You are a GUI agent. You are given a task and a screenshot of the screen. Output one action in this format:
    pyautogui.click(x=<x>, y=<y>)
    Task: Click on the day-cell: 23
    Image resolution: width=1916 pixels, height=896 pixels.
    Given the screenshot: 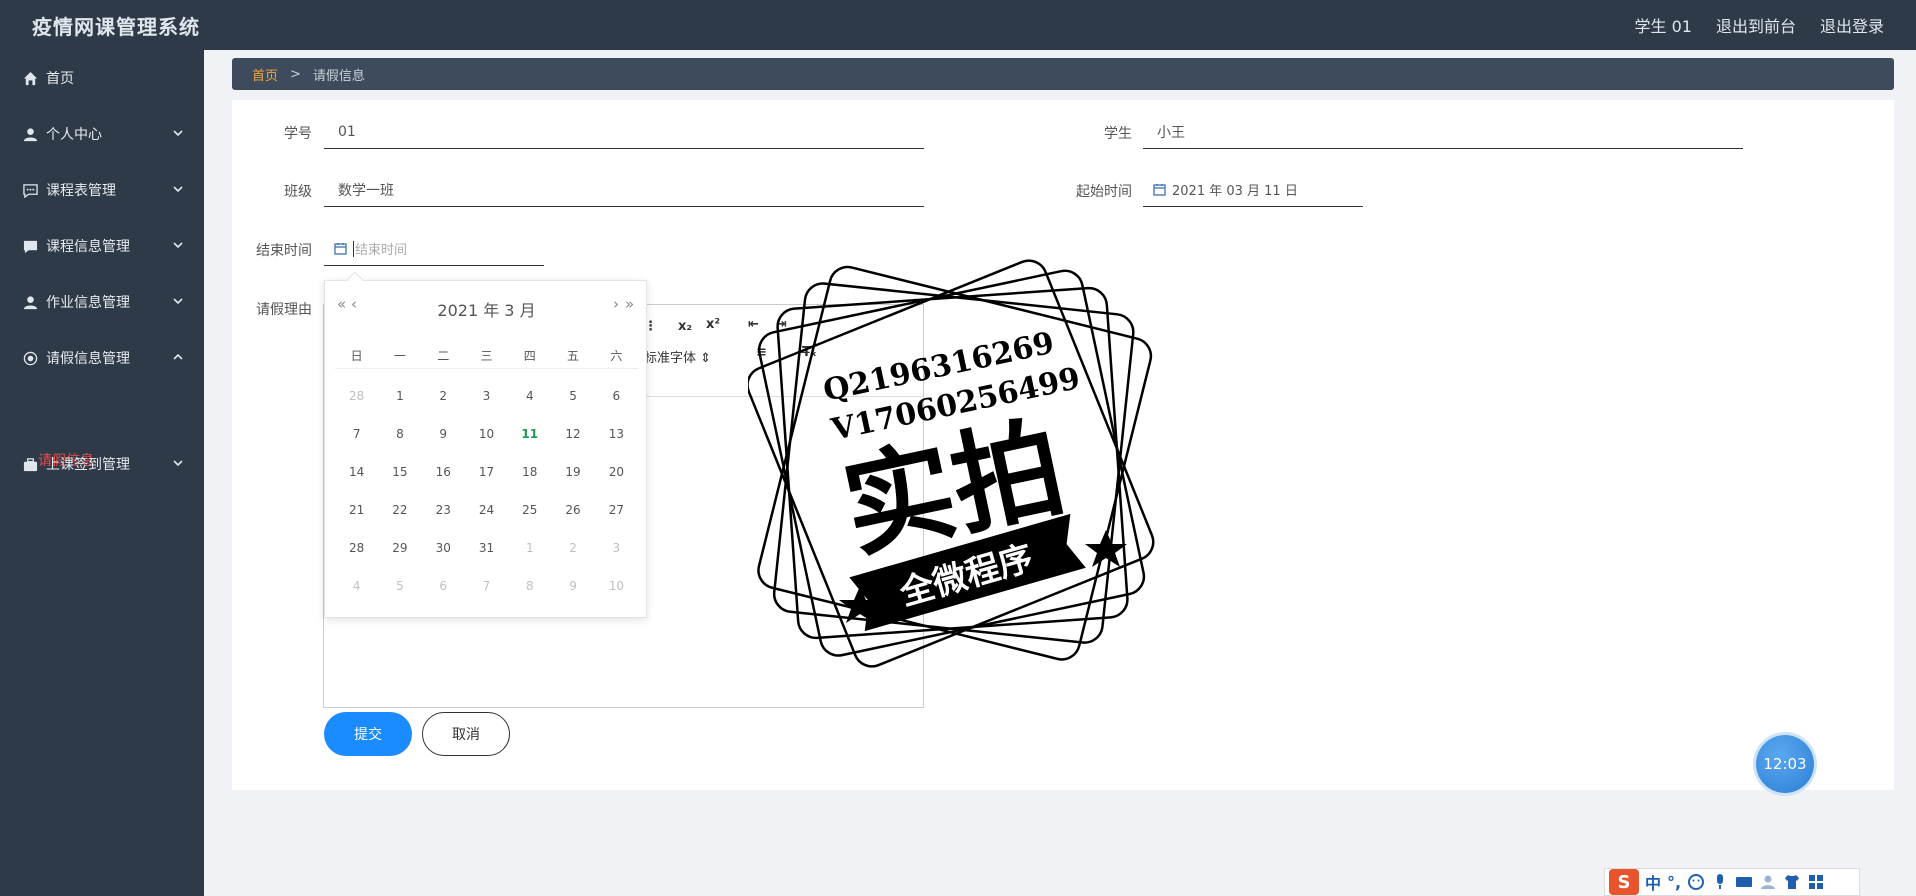 What is the action you would take?
    pyautogui.click(x=443, y=510)
    